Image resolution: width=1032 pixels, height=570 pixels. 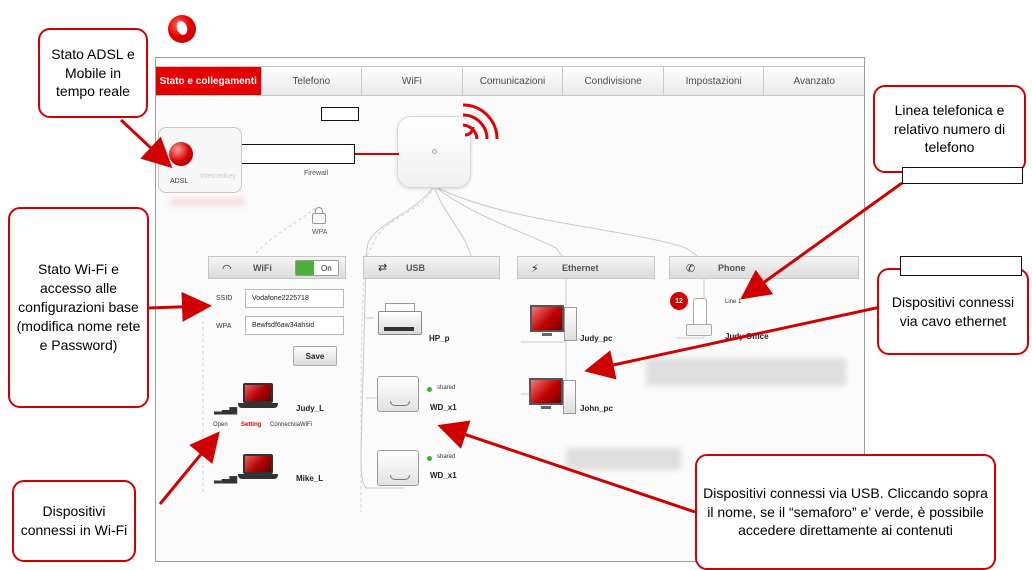 I want to click on usb-title: USB, so click(x=416, y=268).